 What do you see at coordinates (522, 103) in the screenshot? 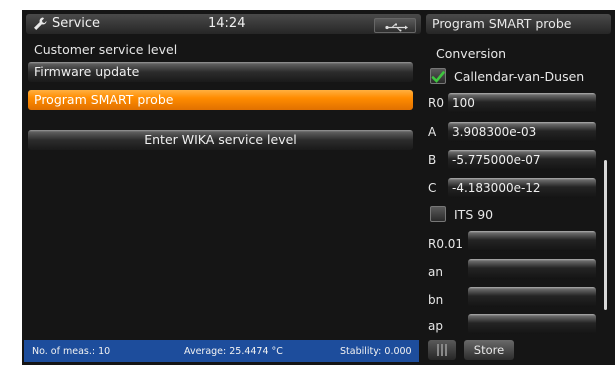
I see `param-field-r0: 100` at bounding box center [522, 103].